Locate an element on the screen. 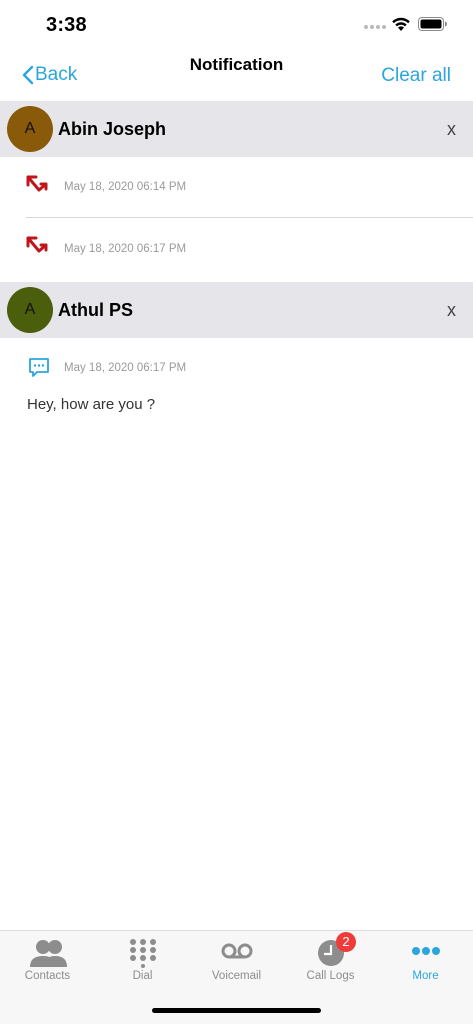 The image size is (473, 1024). notification-item: May 18, 2020 06:17 PM Hey, how are you ? is located at coordinates (236, 384).